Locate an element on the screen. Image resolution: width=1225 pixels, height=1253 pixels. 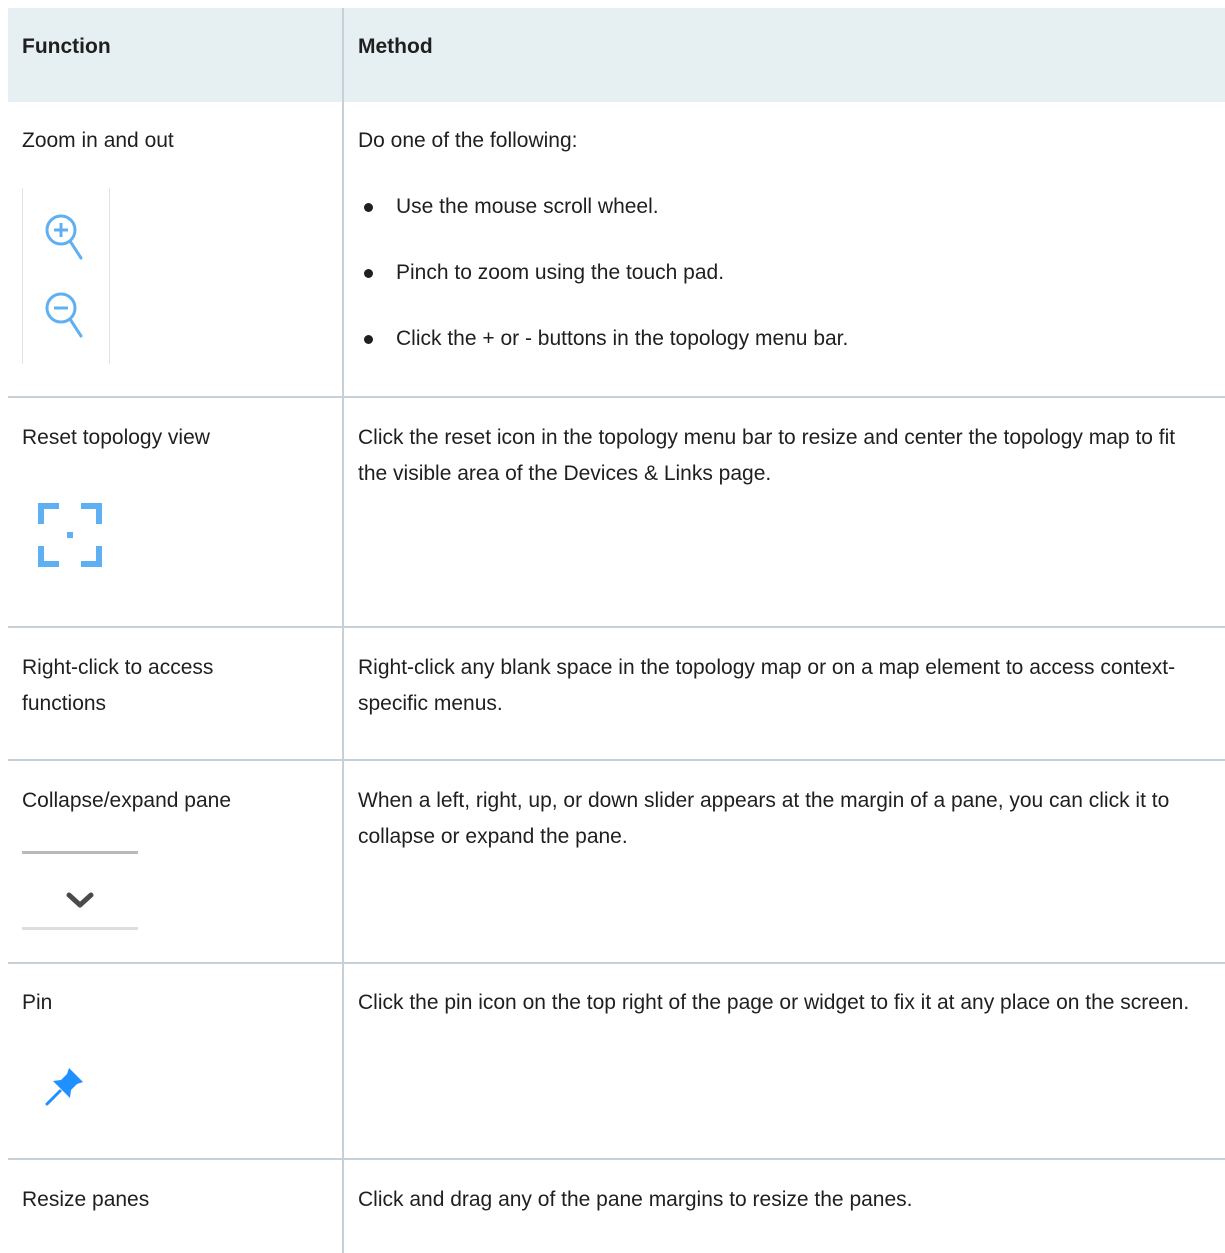
header-method: Method is located at coordinates (395, 46).